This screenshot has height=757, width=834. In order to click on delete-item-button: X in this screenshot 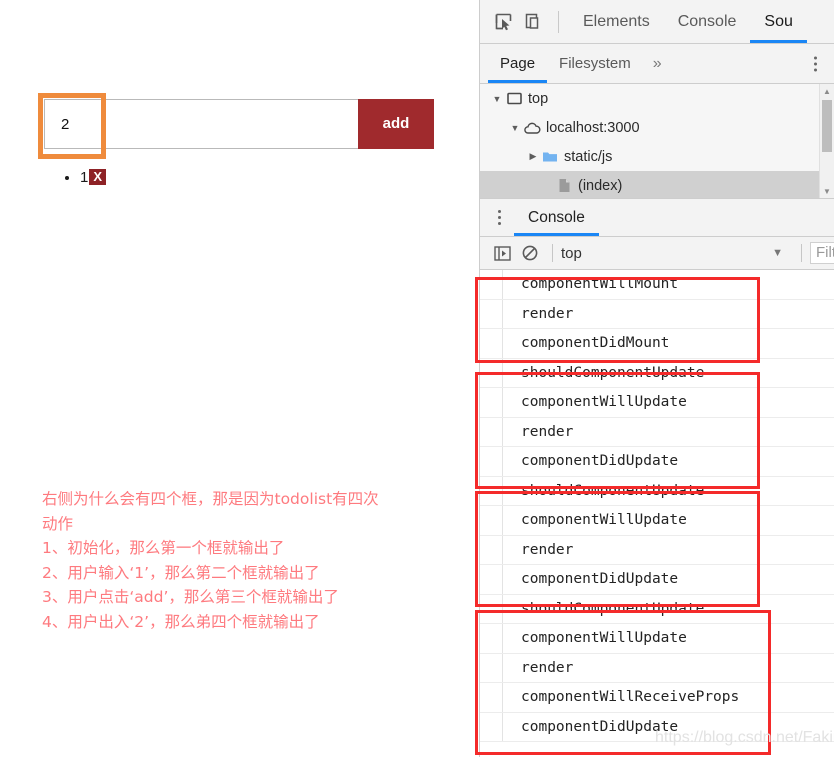, I will do `click(98, 177)`.